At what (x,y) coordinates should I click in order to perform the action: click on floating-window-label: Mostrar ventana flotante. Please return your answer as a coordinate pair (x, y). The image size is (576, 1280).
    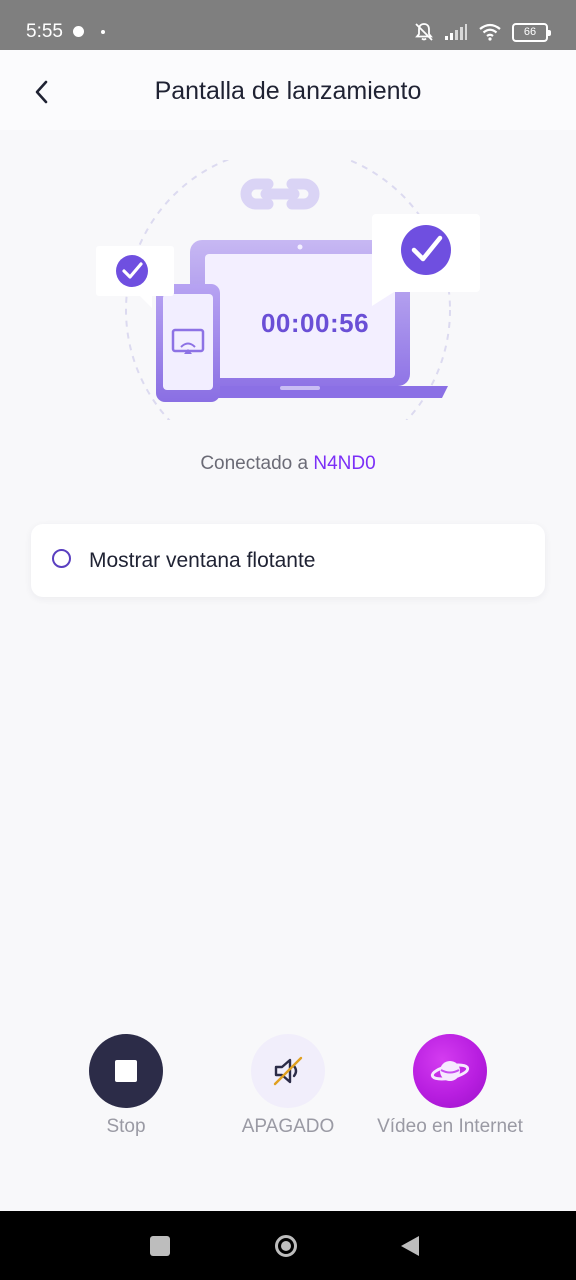
    Looking at the image, I should click on (202, 560).